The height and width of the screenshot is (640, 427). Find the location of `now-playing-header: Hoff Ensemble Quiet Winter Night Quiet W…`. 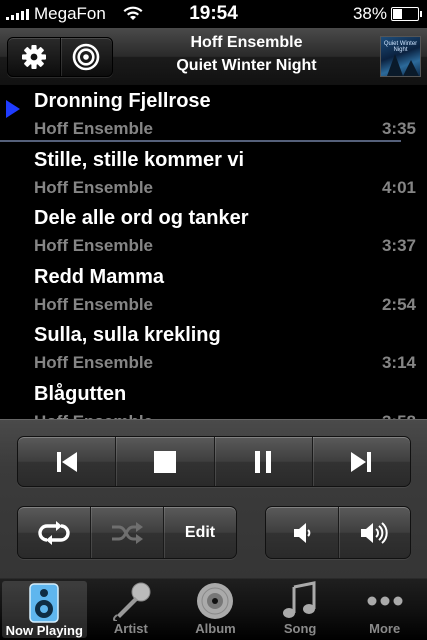

now-playing-header: Hoff Ensemble Quiet Winter Night Quiet W… is located at coordinates (213, 57).